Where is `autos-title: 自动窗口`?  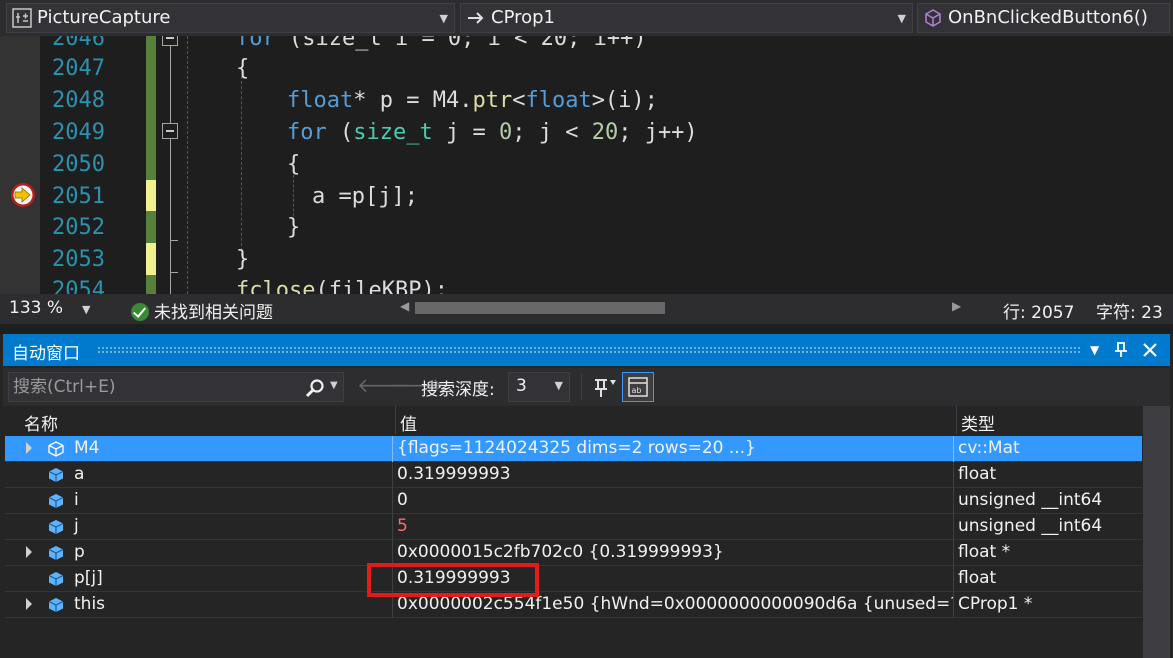
autos-title: 自动窗口 is located at coordinates (46, 354).